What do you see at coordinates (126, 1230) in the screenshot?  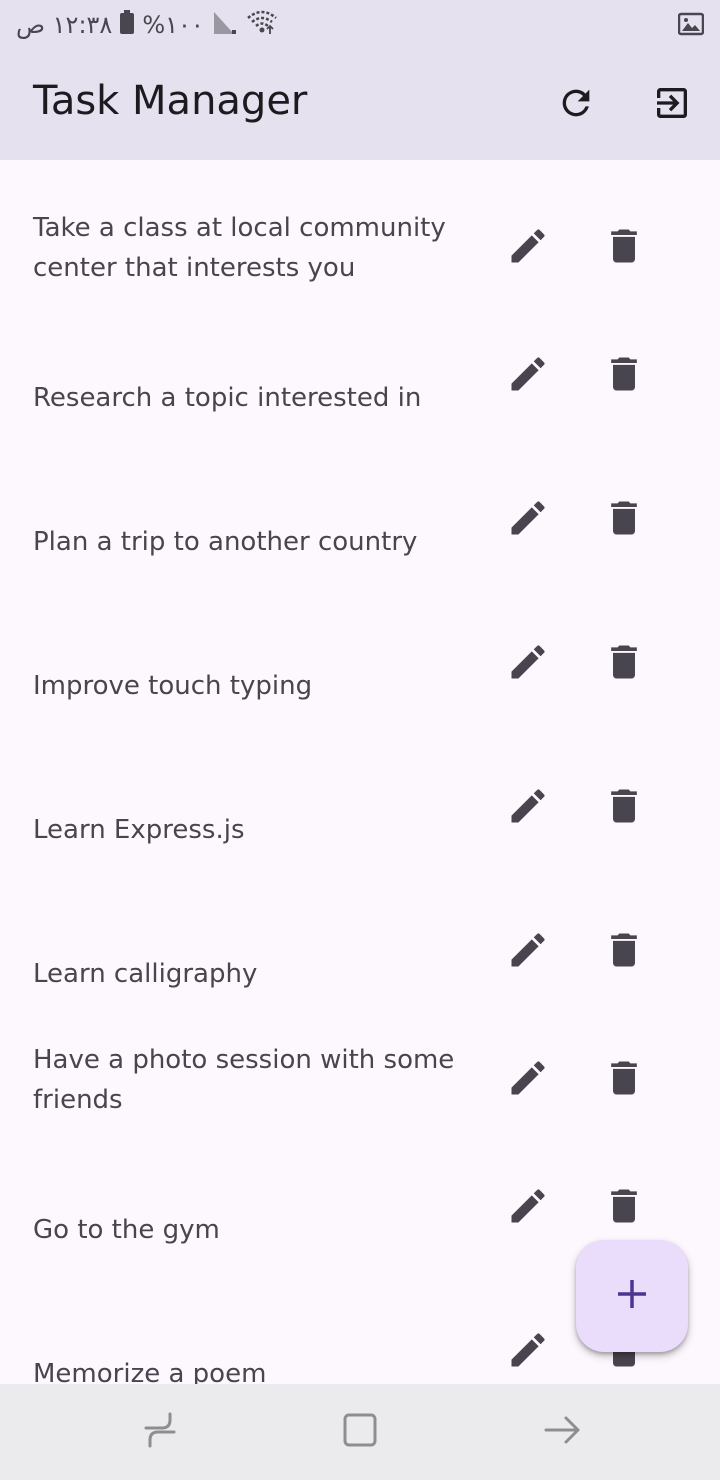 I see `task-title: Go to the gym` at bounding box center [126, 1230].